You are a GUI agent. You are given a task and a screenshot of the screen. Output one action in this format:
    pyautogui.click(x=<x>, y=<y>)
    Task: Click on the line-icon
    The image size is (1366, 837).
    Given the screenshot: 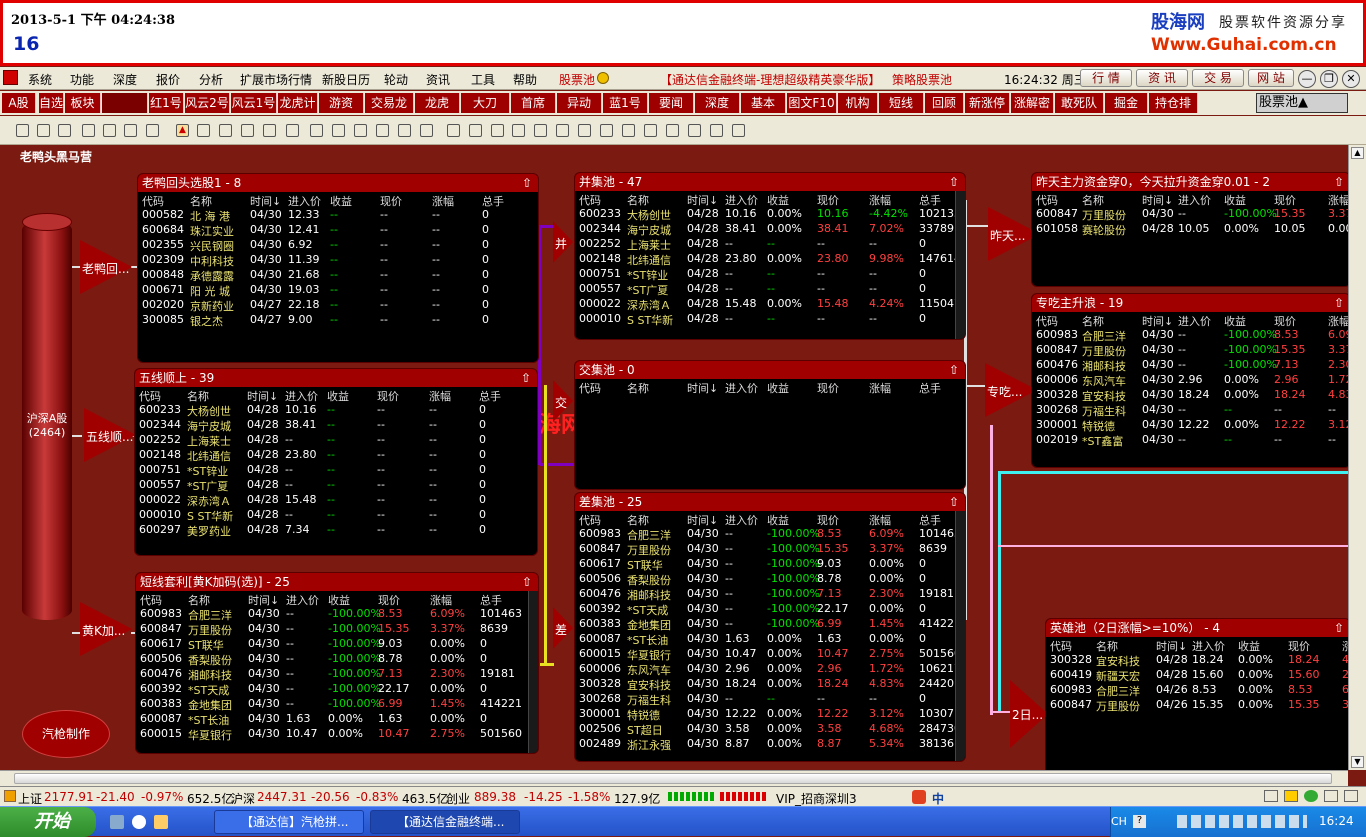 What is the action you would take?
    pyautogui.click(x=338, y=130)
    